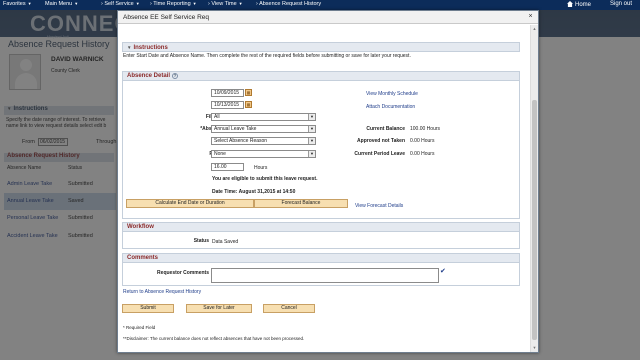  I want to click on scroll-down-icon: ▼, so click(534, 347).